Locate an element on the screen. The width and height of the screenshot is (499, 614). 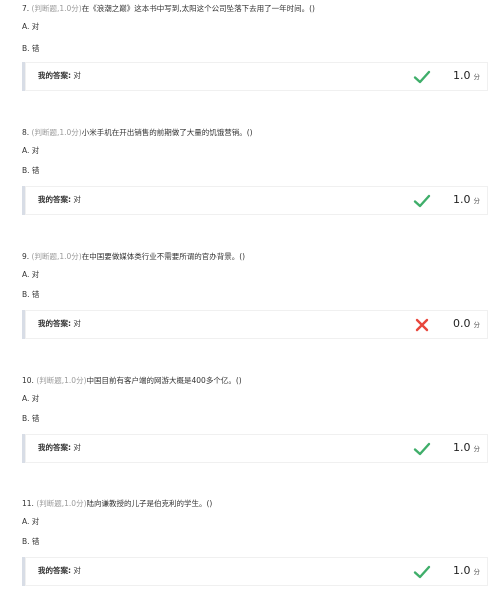
question-title: 11. (判断题,1.0分)陆向谦教授的儿子是伯克利的学生。() is located at coordinates (117, 504).